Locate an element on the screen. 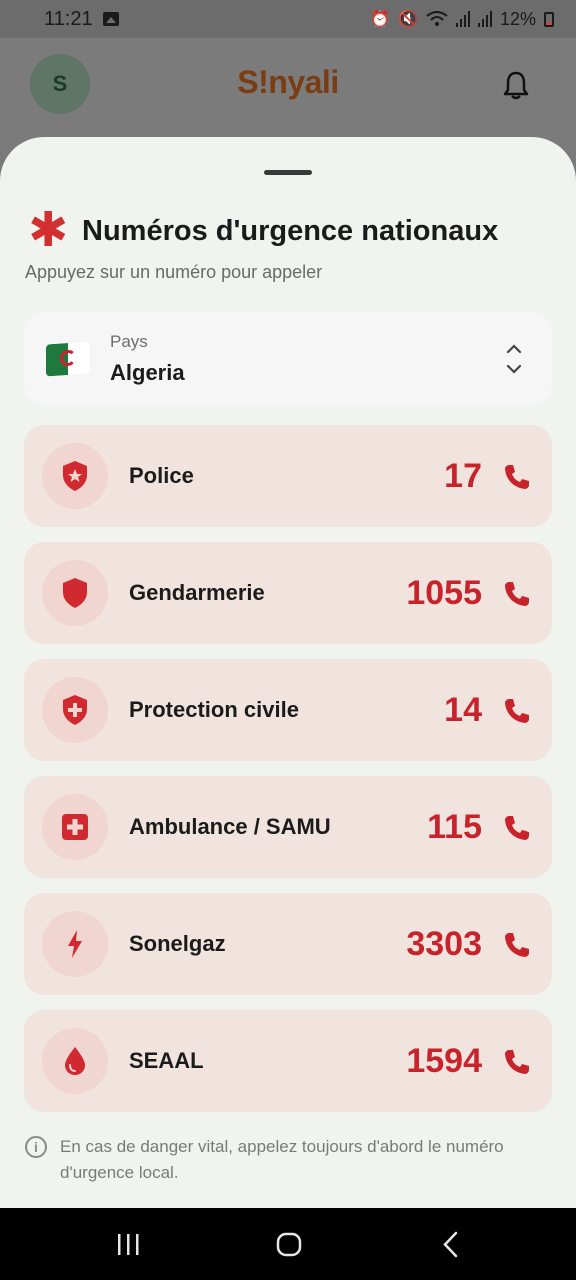  sheet-header: ✱ Numéros d'urgence nationaux is located at coordinates (263, 230).